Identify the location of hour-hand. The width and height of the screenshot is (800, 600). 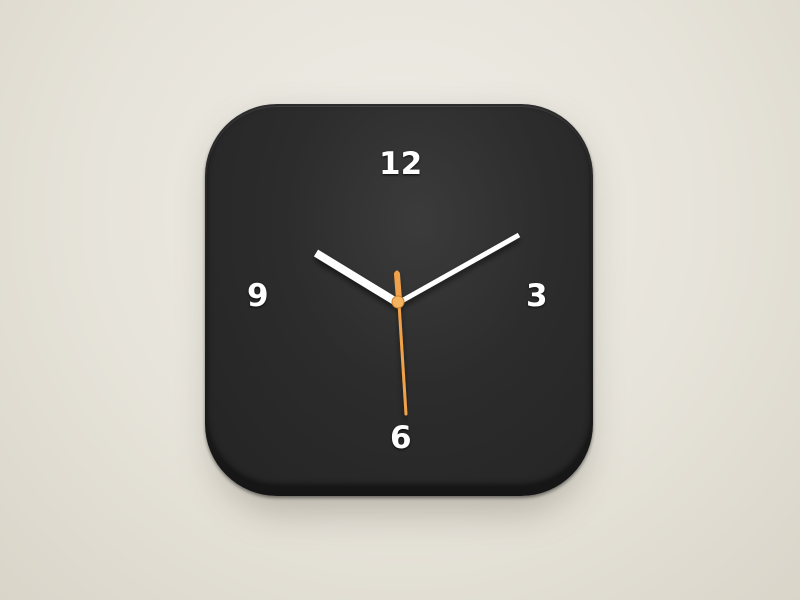
(357, 278).